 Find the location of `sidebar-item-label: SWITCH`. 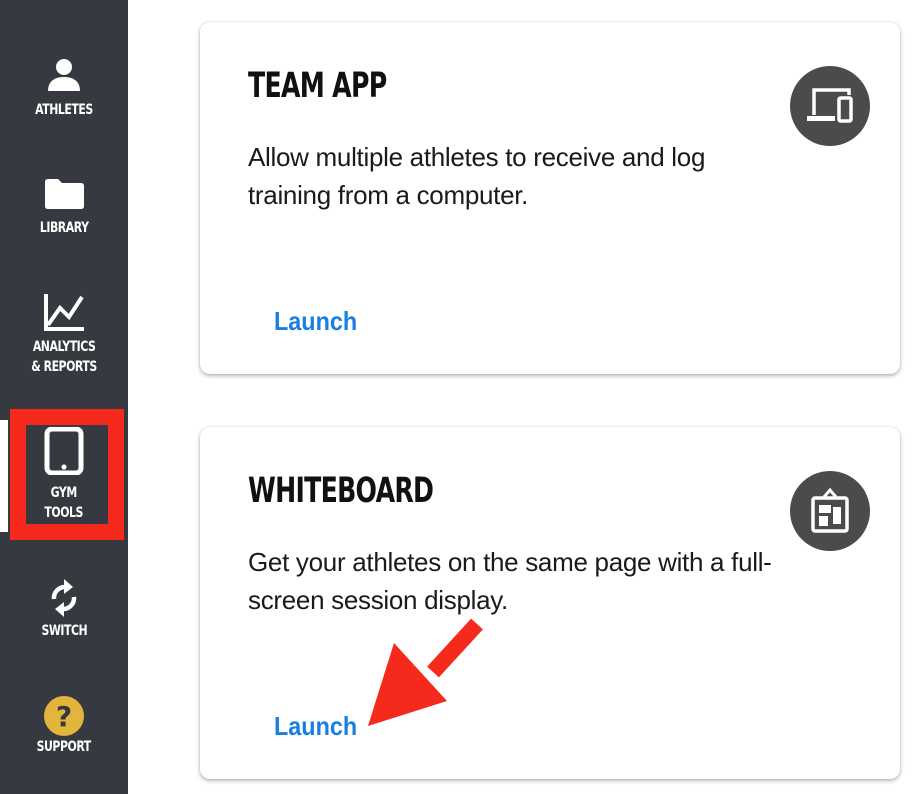

sidebar-item-label: SWITCH is located at coordinates (64, 631).